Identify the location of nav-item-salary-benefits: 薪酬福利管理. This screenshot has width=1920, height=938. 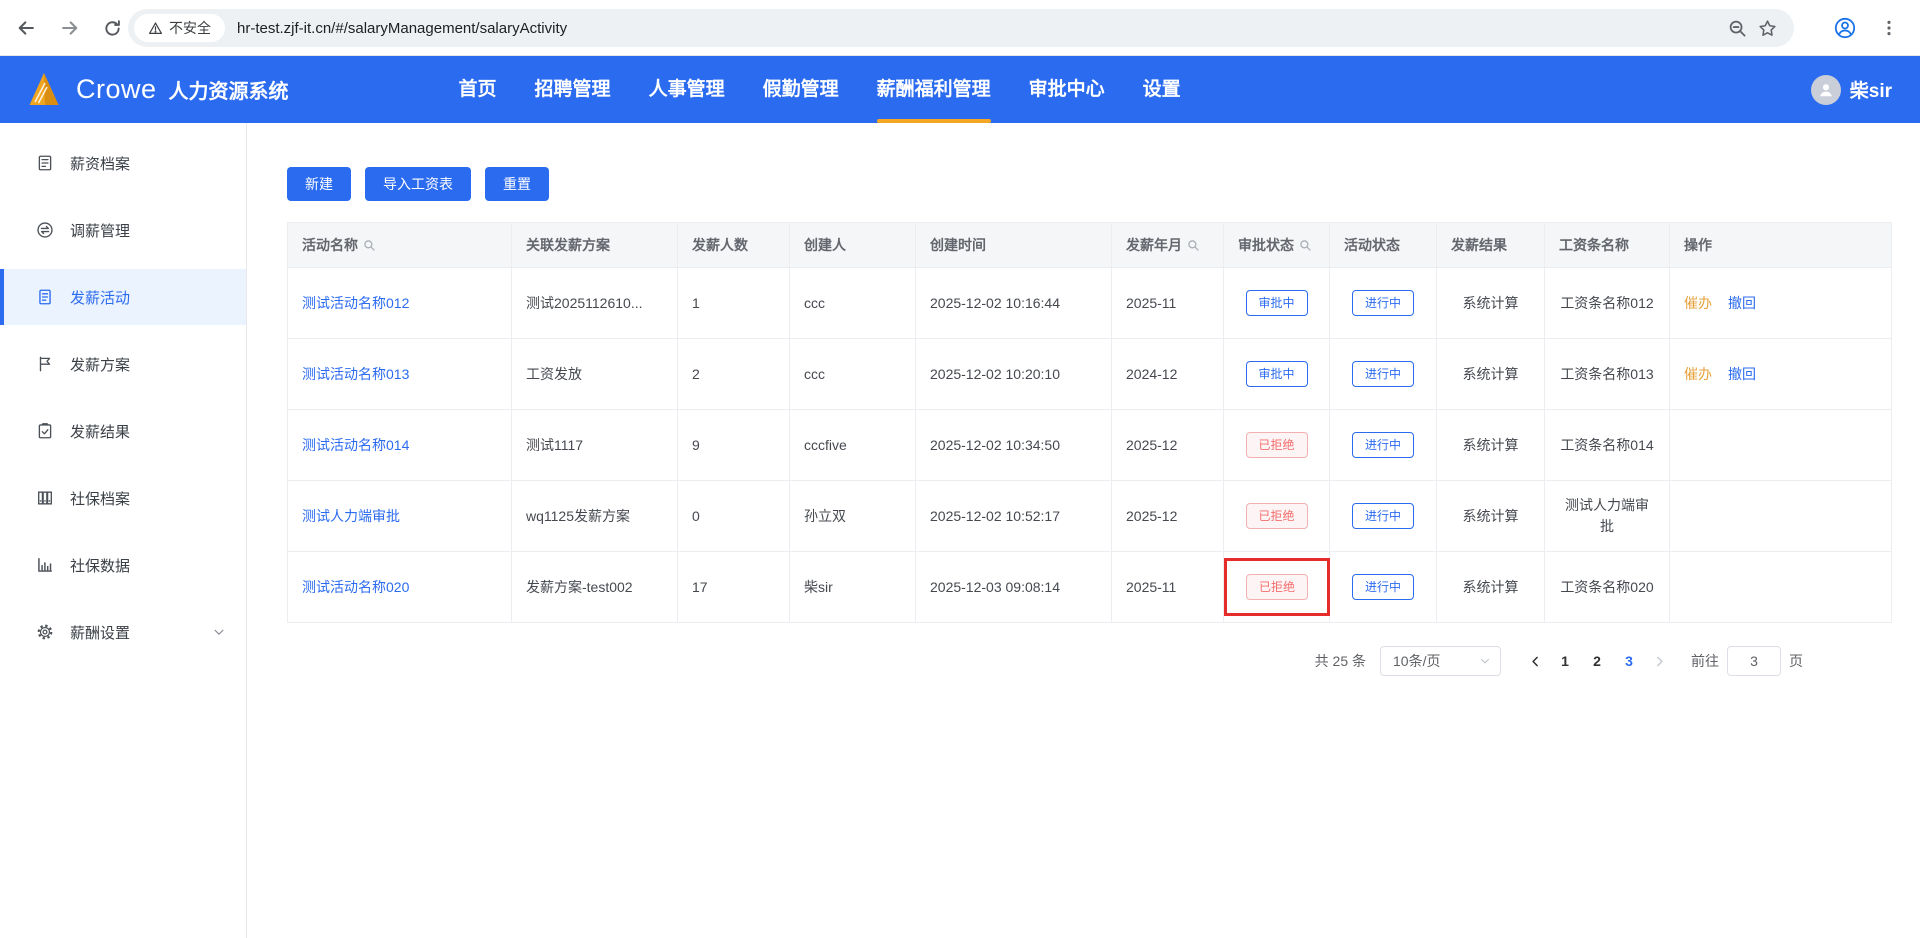
(933, 100).